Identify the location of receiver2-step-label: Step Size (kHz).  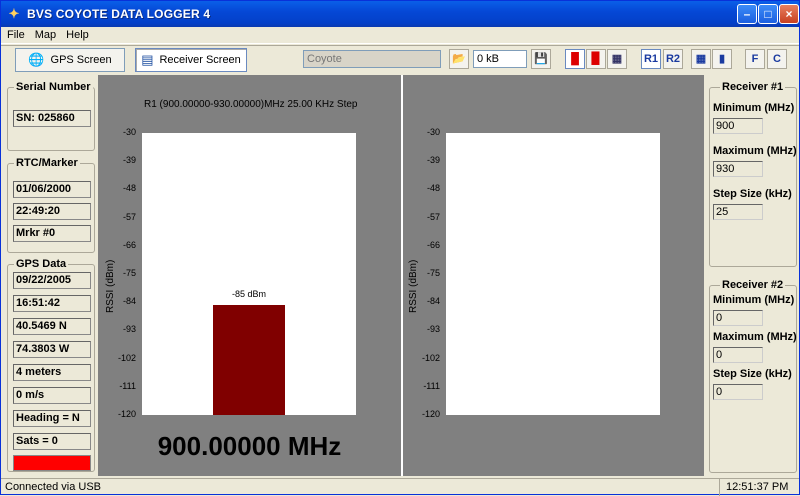
(752, 374).